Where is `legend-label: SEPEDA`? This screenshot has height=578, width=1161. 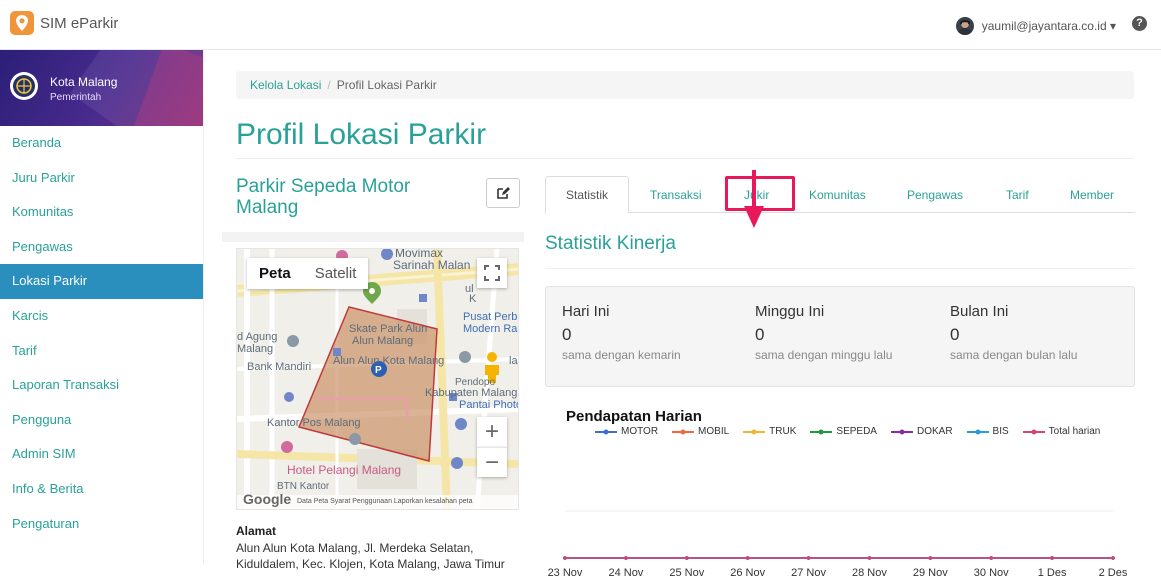 legend-label: SEPEDA is located at coordinates (856, 431).